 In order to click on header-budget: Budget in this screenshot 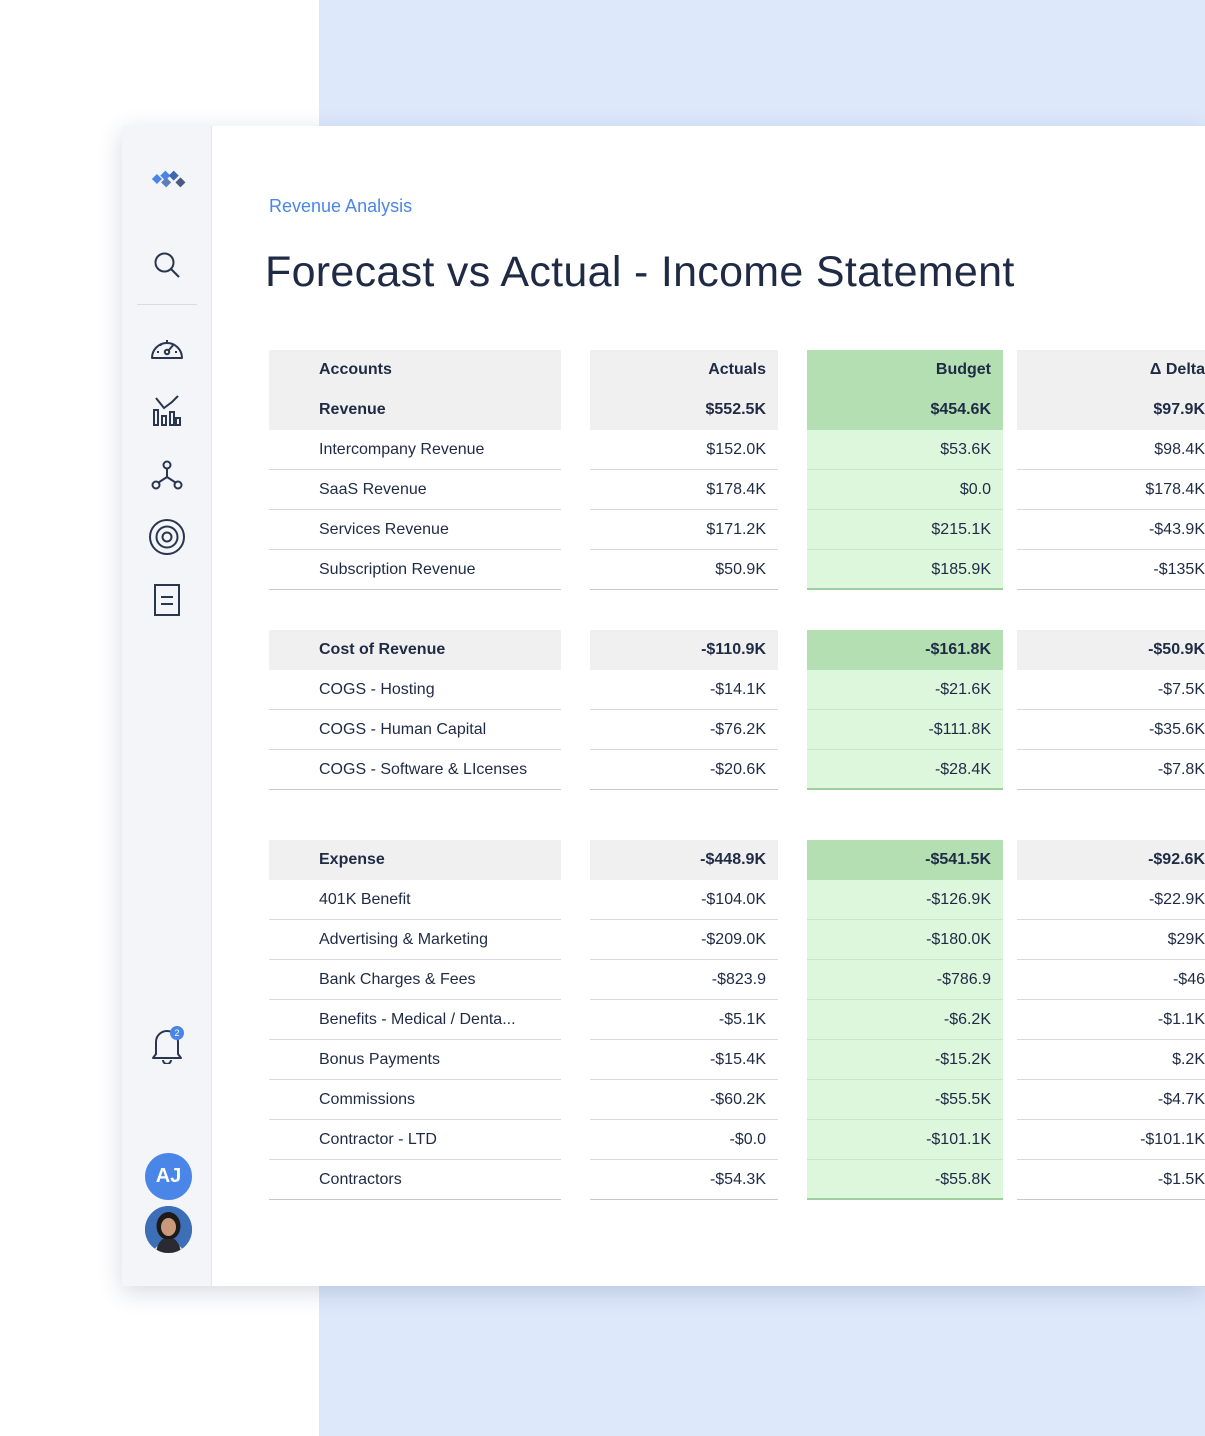, I will do `click(905, 370)`.